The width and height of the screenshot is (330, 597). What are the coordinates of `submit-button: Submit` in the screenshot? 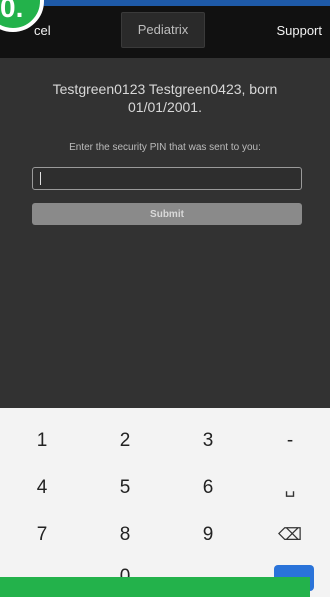 It's located at (167, 214).